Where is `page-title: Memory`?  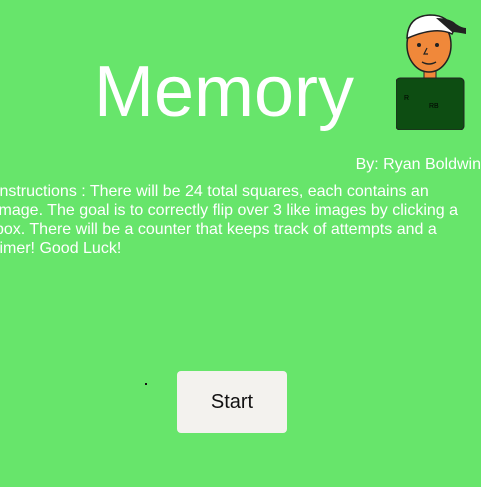
page-title: Memory is located at coordinates (224, 92).